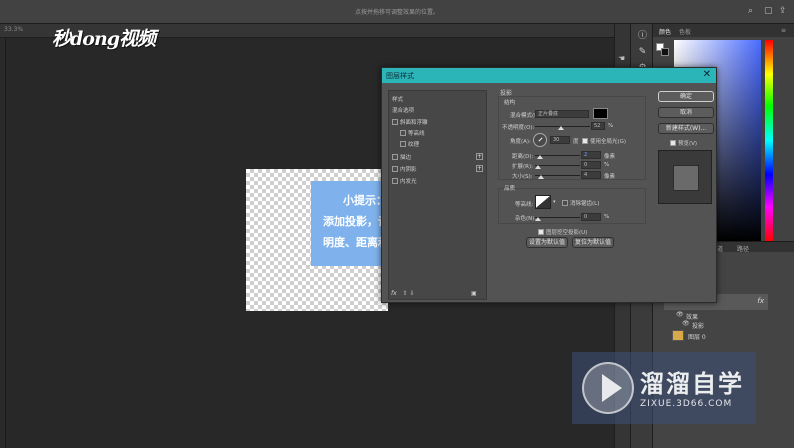 The width and height of the screenshot is (794, 448). Describe the element at coordinates (408, 182) in the screenshot. I see `effect-label: 内发光` at that location.